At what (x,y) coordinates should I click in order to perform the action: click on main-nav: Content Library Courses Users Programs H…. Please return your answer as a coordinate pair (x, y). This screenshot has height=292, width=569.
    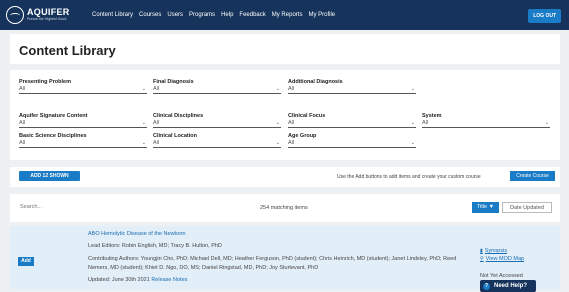
    Looking at the image, I should click on (216, 15).